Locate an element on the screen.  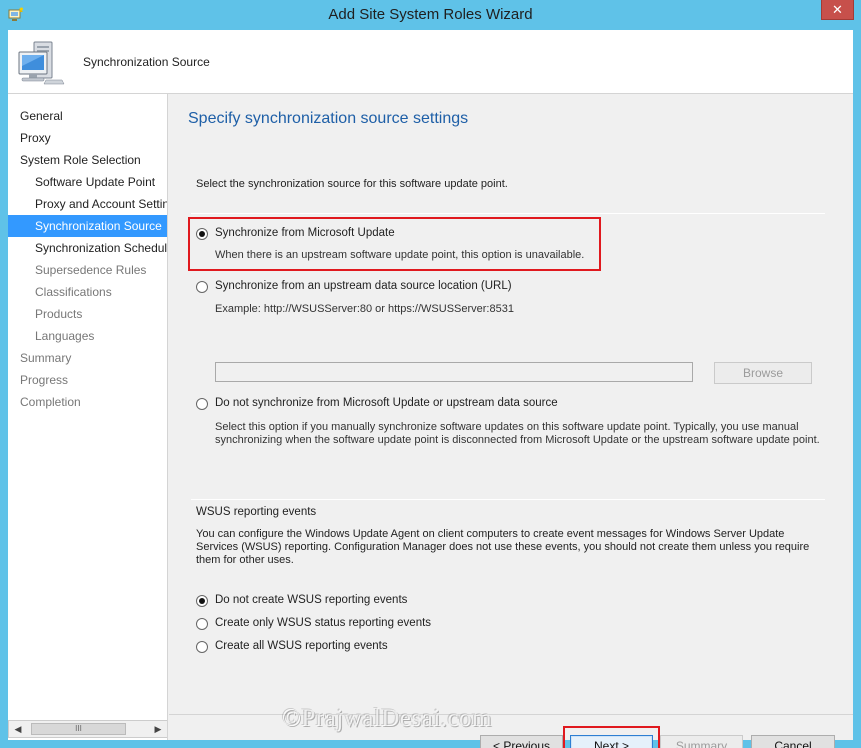
close-button: ✕ is located at coordinates (837, 10).